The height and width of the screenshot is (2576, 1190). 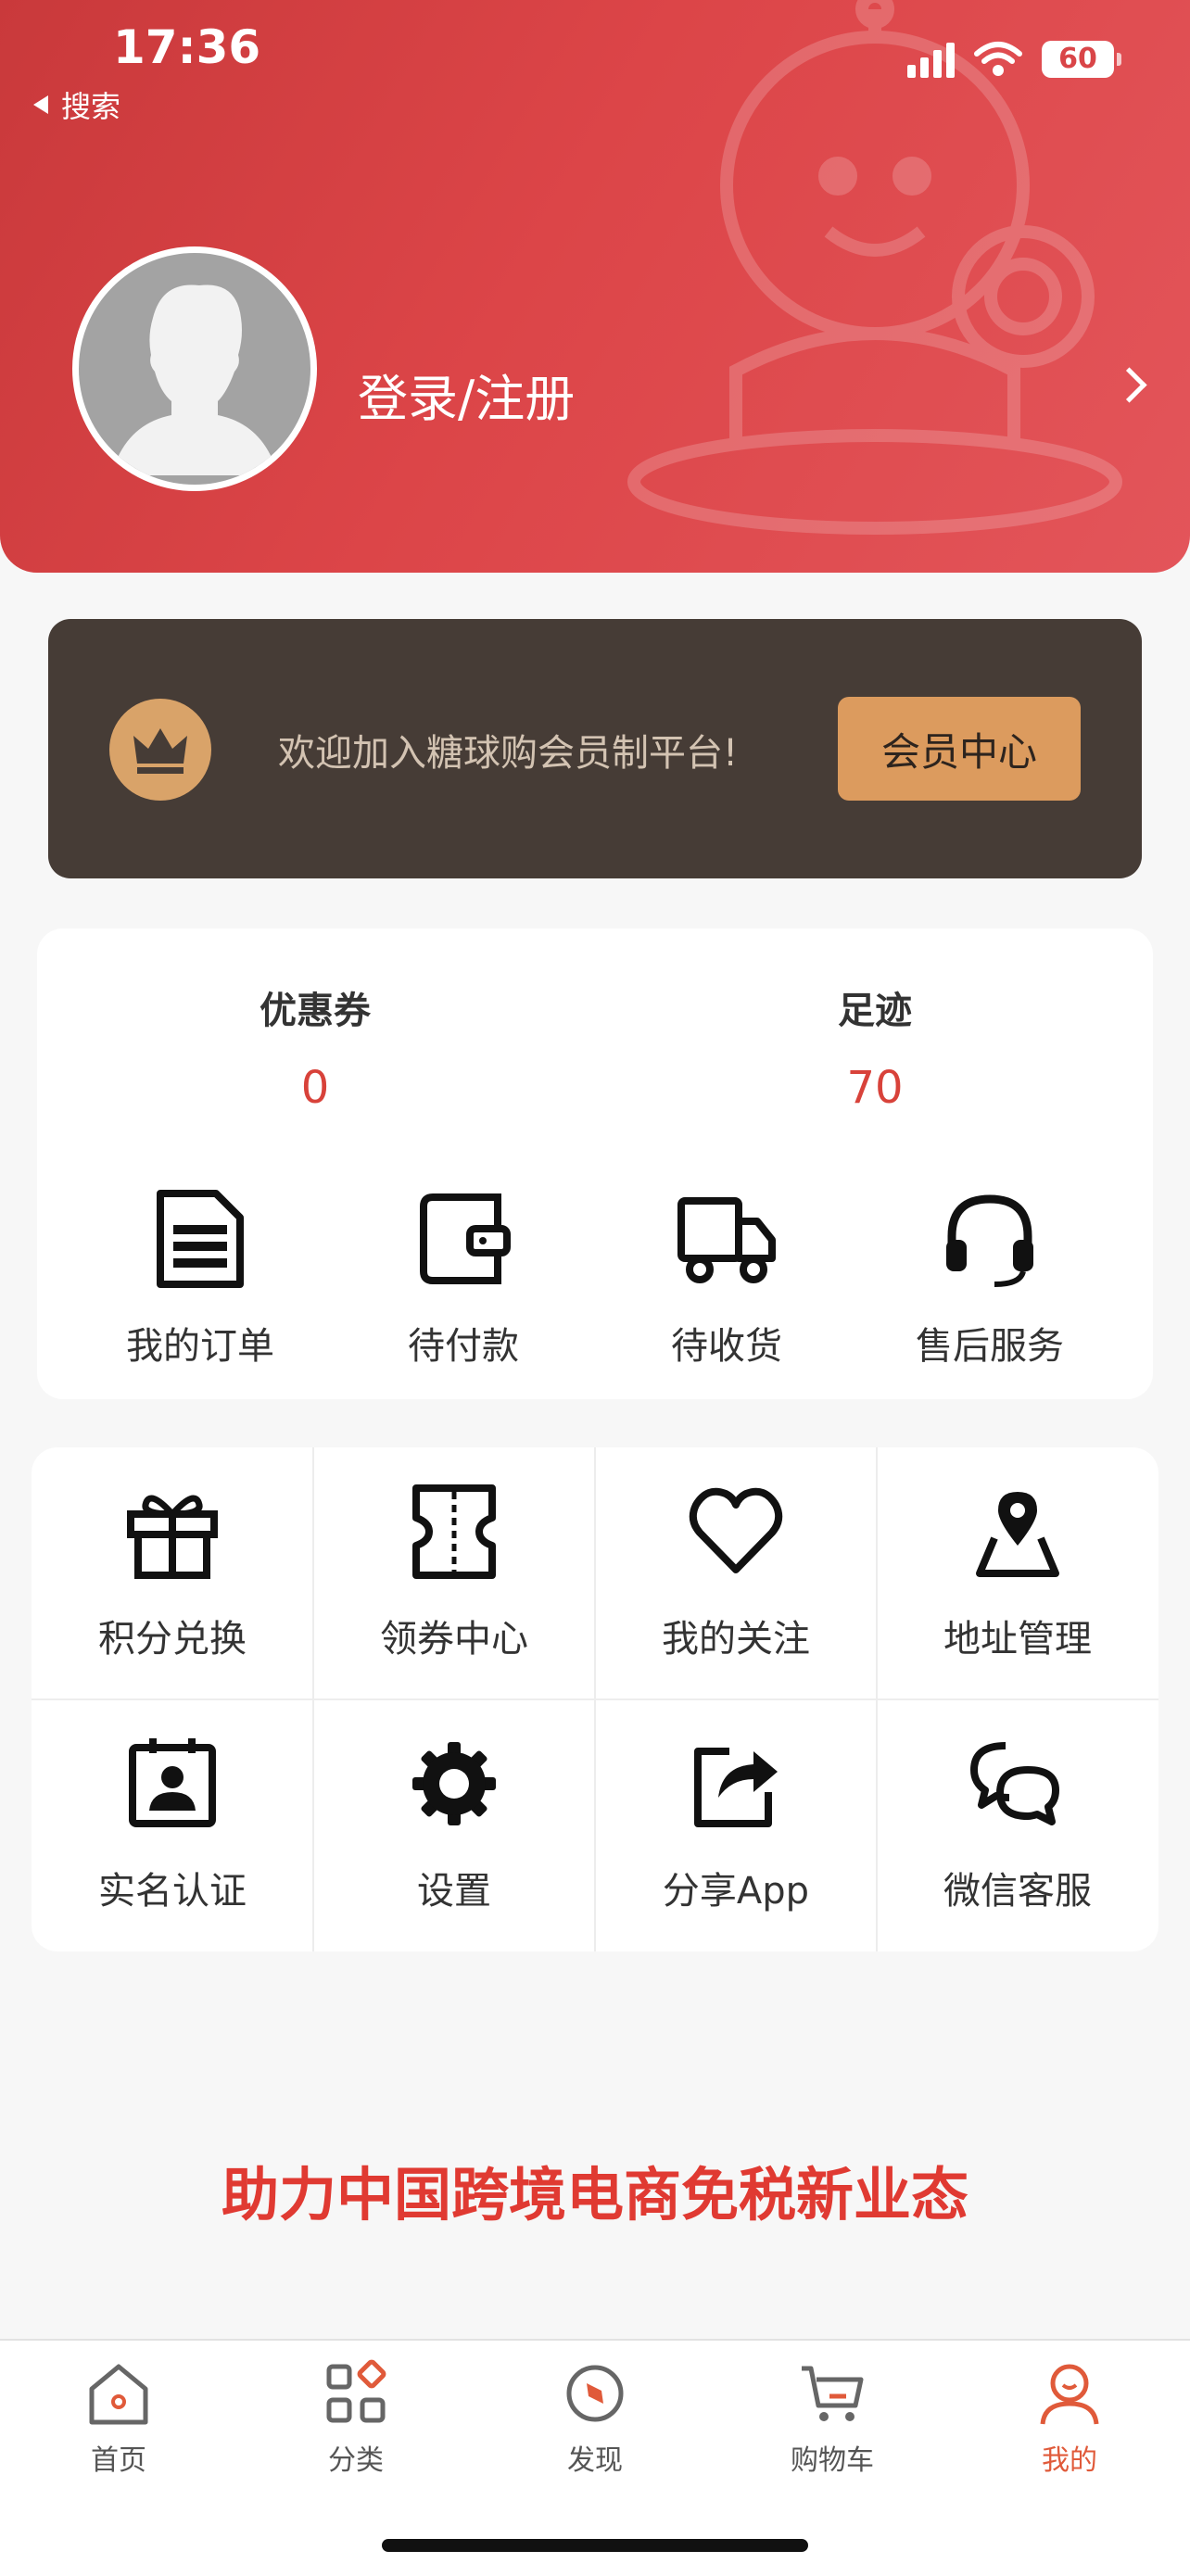 I want to click on membership-banner: 欢迎加入糖球购会员制平台! 会员中心, so click(x=595, y=749).